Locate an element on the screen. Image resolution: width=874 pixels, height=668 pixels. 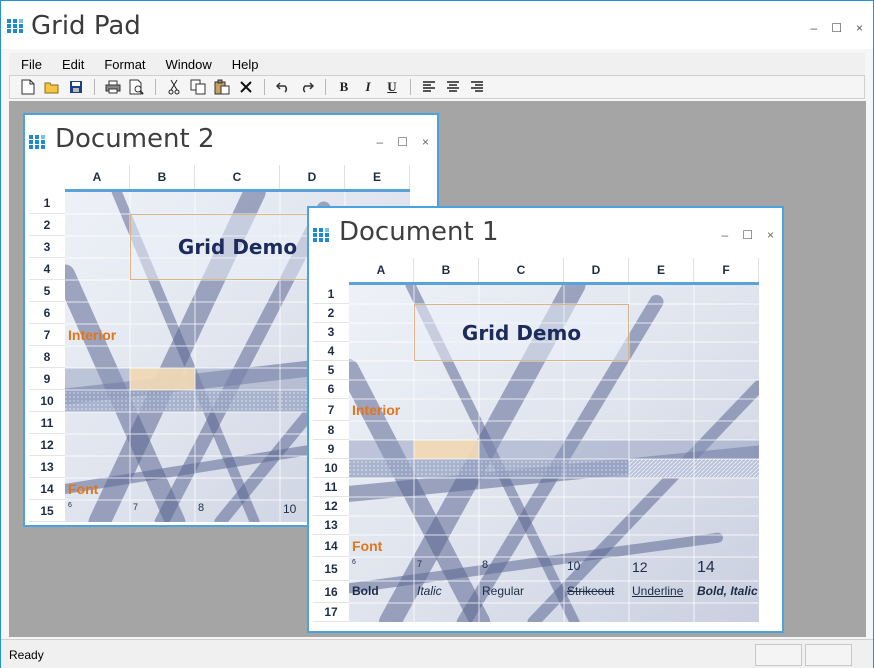
row-header: 16 is located at coordinates (331, 592).